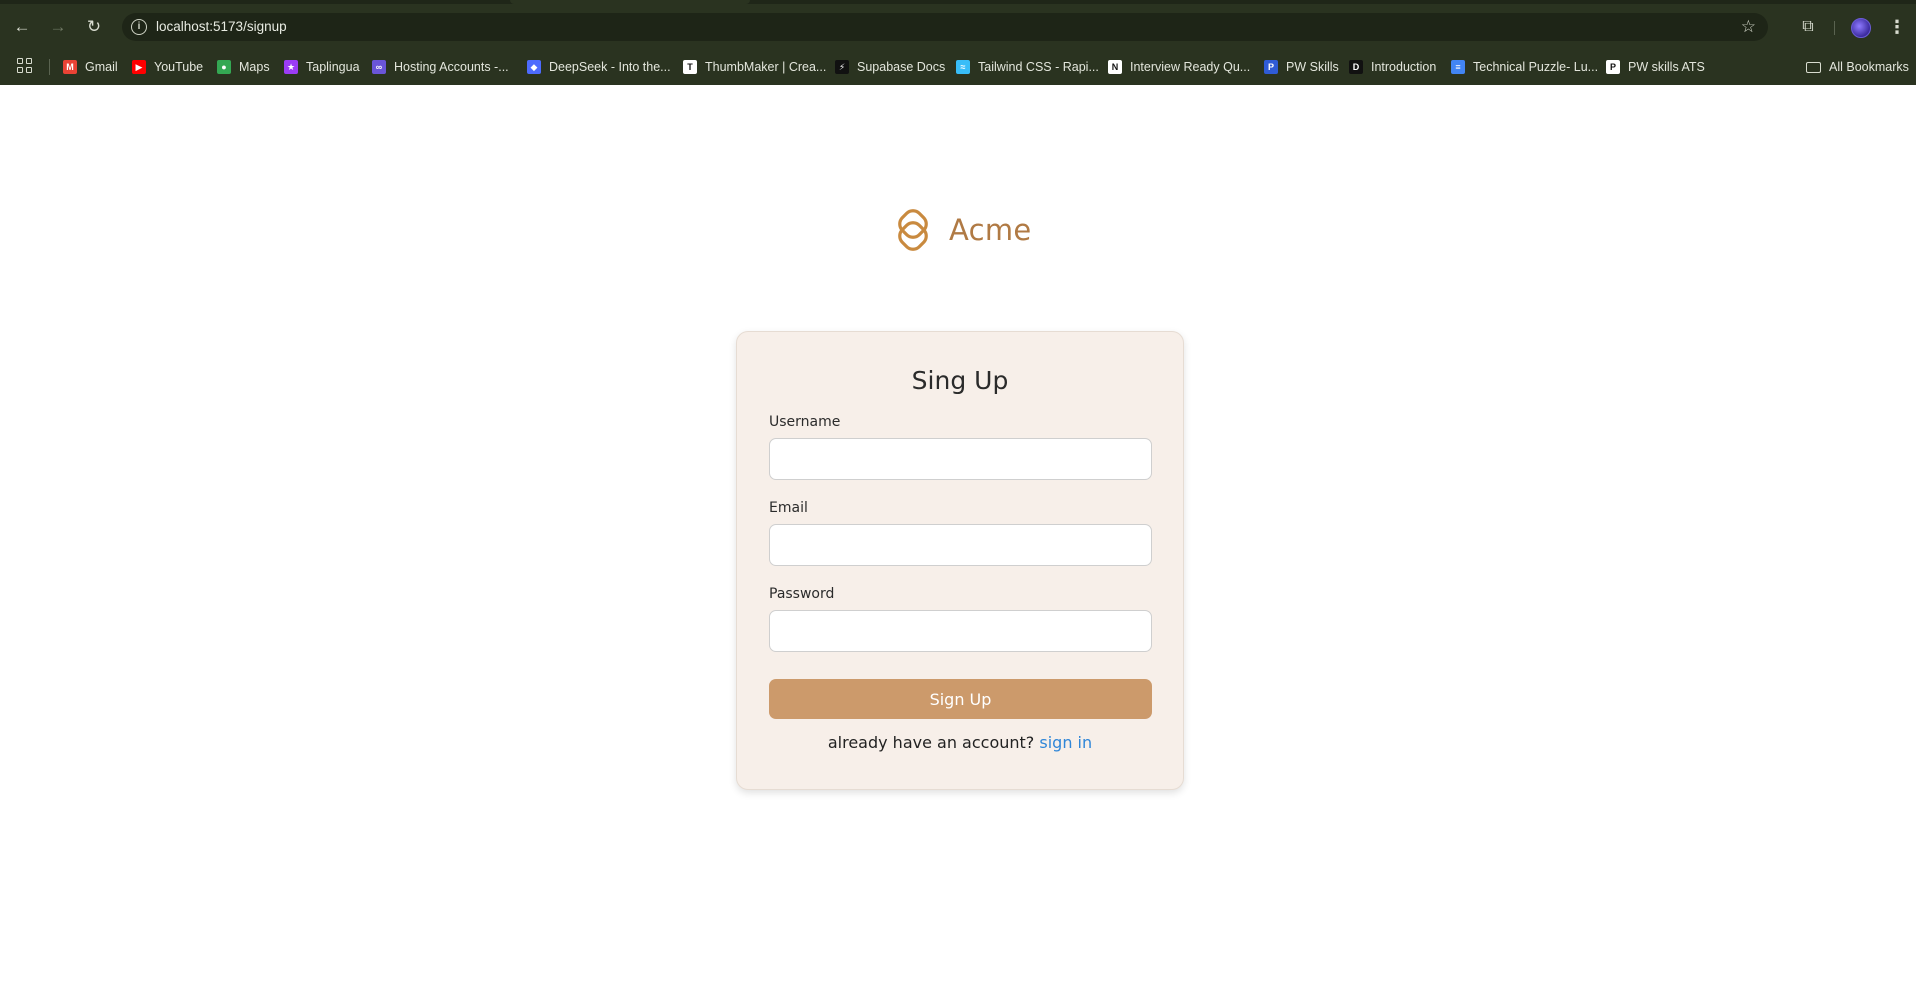 This screenshot has height=994, width=1916. What do you see at coordinates (788, 508) in the screenshot?
I see `email-label: Email` at bounding box center [788, 508].